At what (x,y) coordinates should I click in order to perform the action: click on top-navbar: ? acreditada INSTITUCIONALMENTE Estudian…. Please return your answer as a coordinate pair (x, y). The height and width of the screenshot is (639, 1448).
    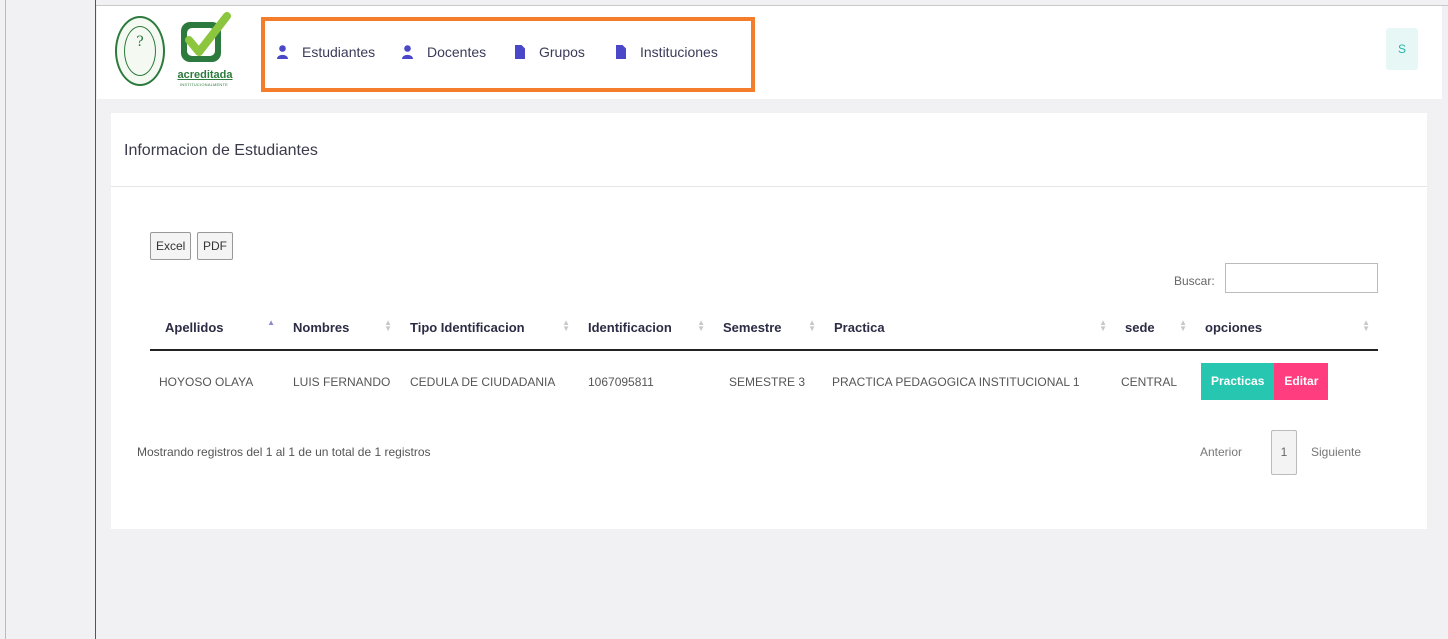
    Looking at the image, I should click on (769, 52).